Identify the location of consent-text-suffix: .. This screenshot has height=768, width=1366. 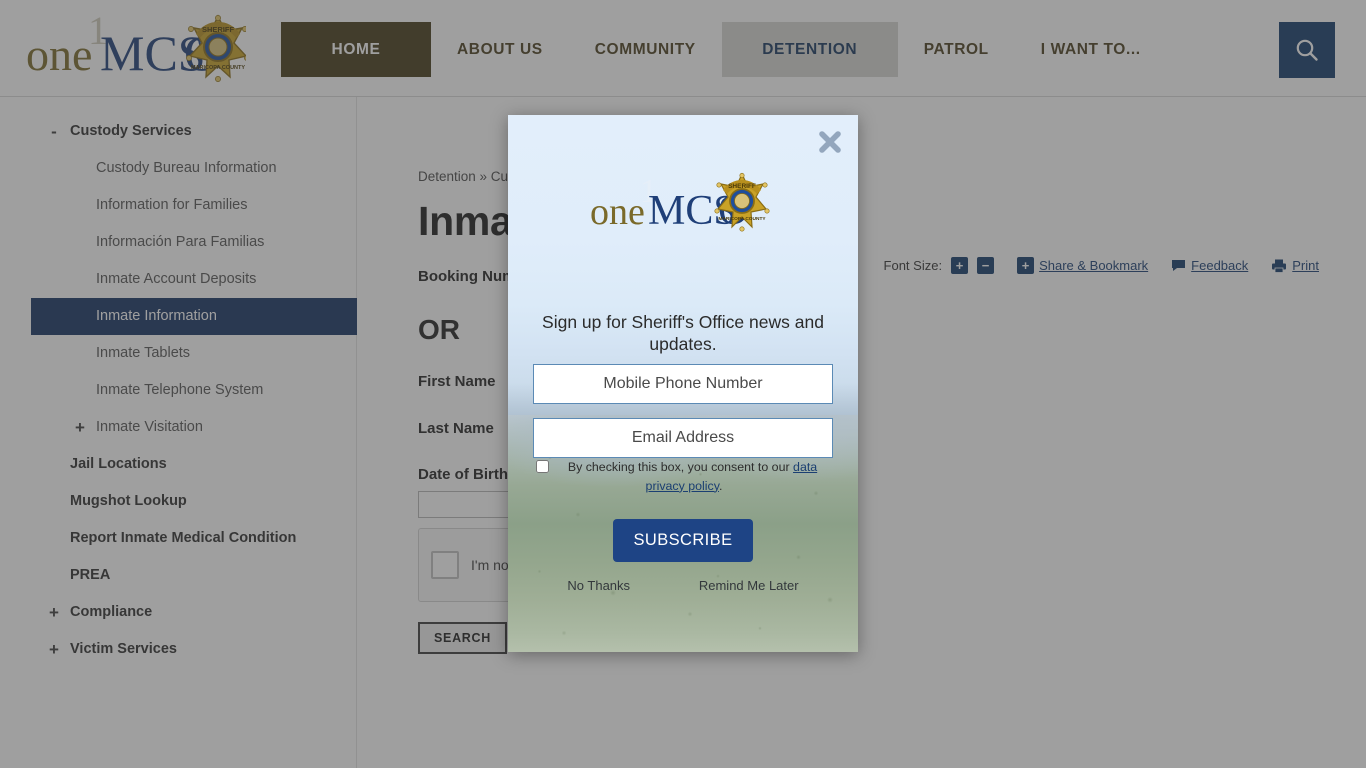
(721, 485).